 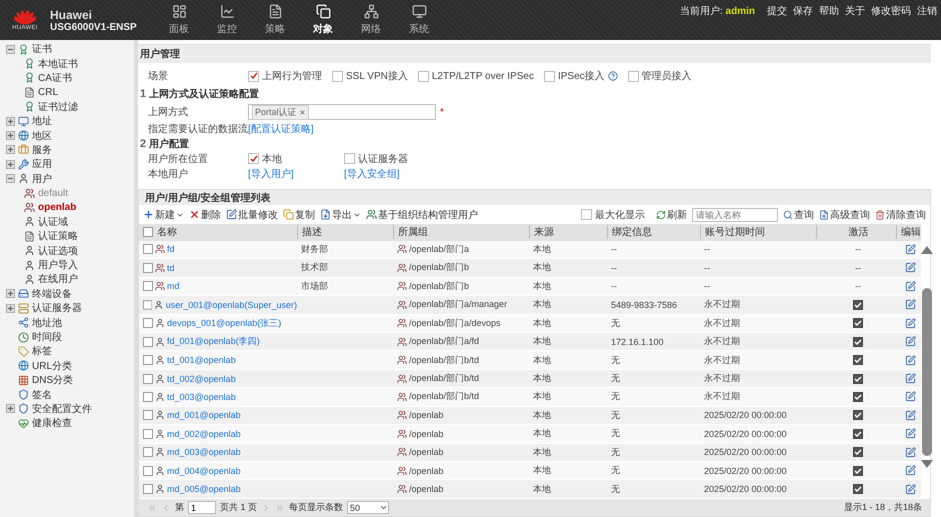 What do you see at coordinates (204, 489) in the screenshot?
I see `name-link: md_005@openlab` at bounding box center [204, 489].